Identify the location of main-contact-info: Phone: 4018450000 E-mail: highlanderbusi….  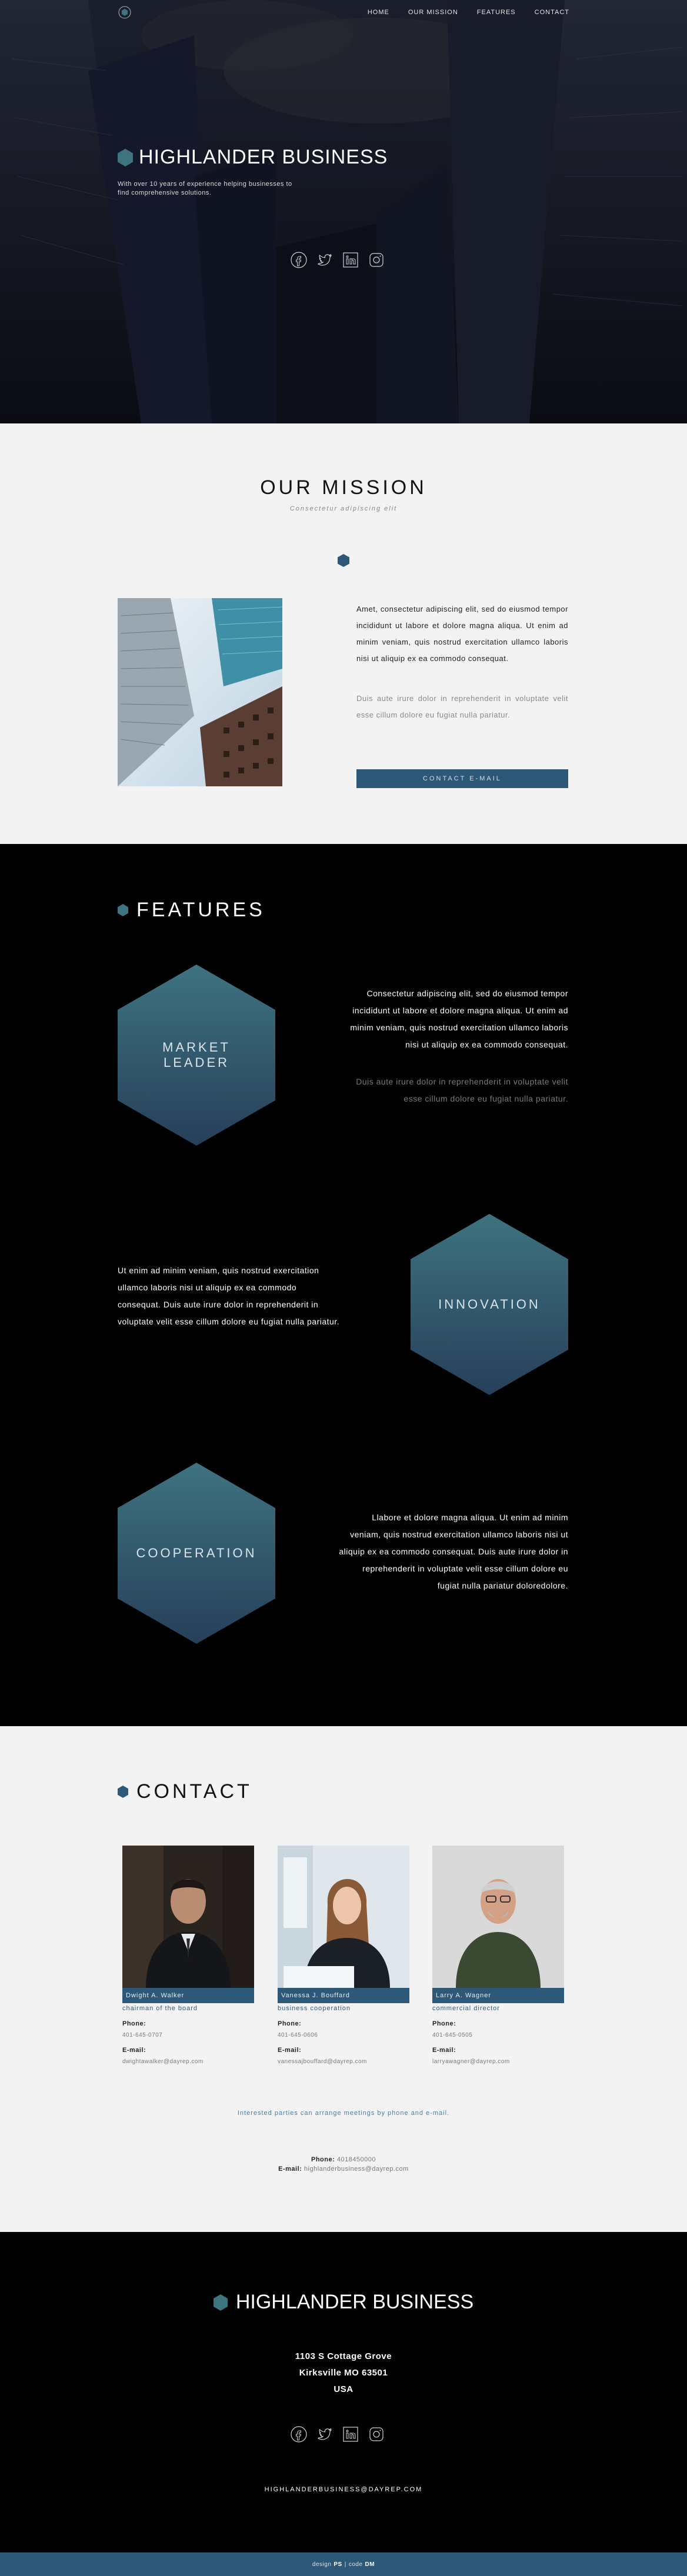
(343, 2164).